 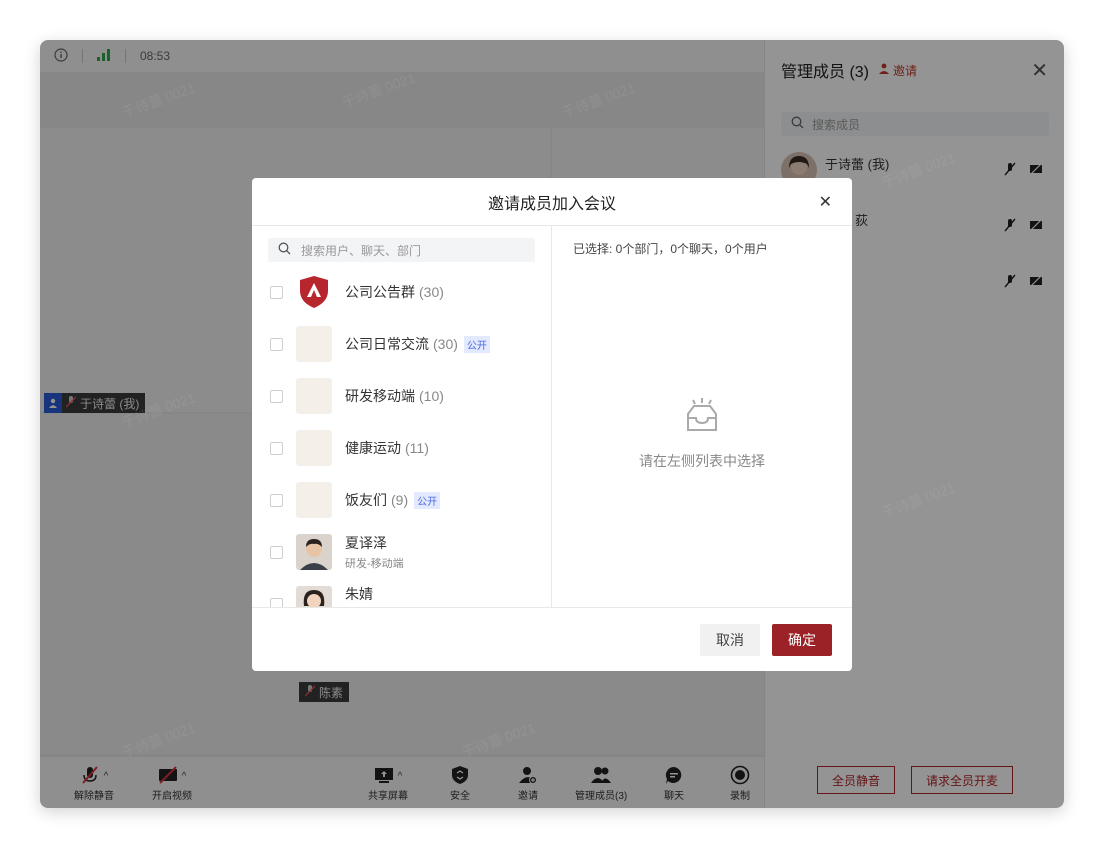 I want to click on list-item: 夏译泽 研发-移动端, so click(x=405, y=552).